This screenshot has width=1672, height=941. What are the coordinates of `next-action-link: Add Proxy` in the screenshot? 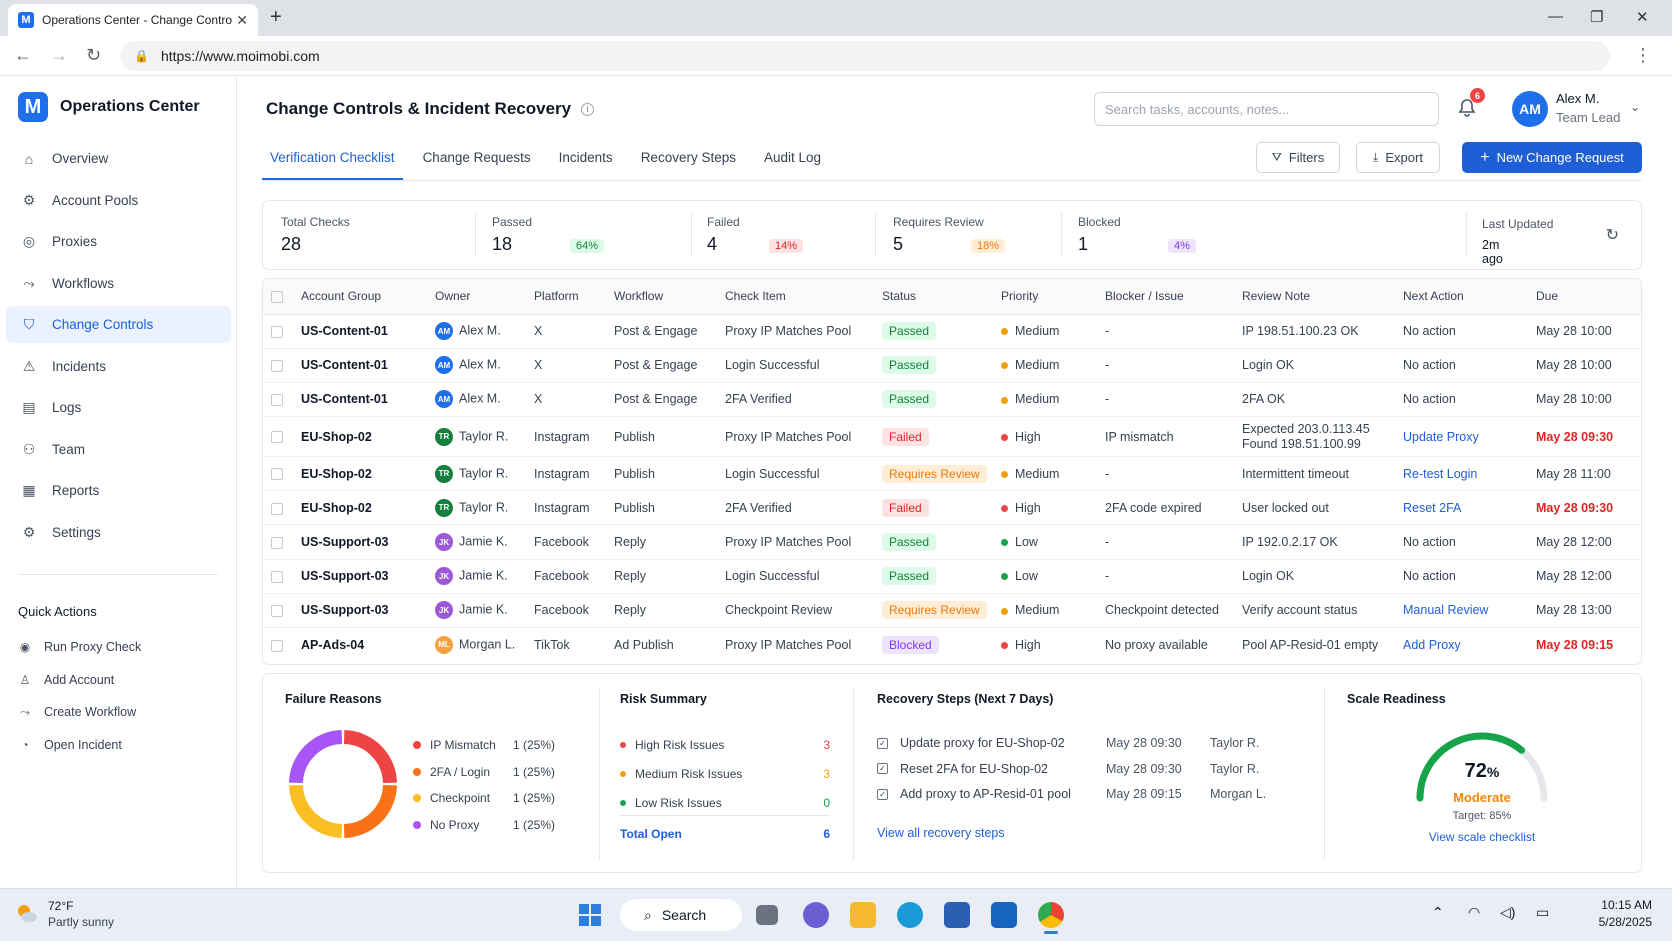 It's located at (1461, 645).